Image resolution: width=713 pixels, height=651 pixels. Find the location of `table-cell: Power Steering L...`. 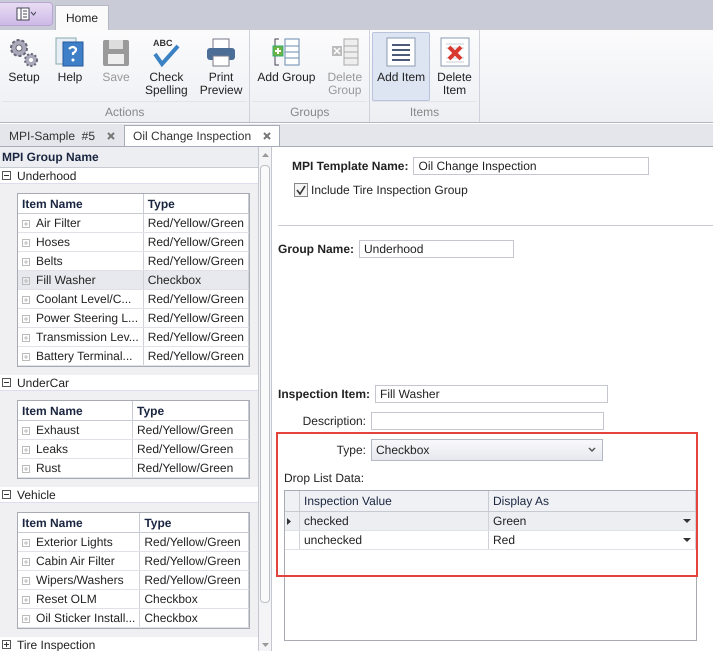

table-cell: Power Steering L... is located at coordinates (81, 318).